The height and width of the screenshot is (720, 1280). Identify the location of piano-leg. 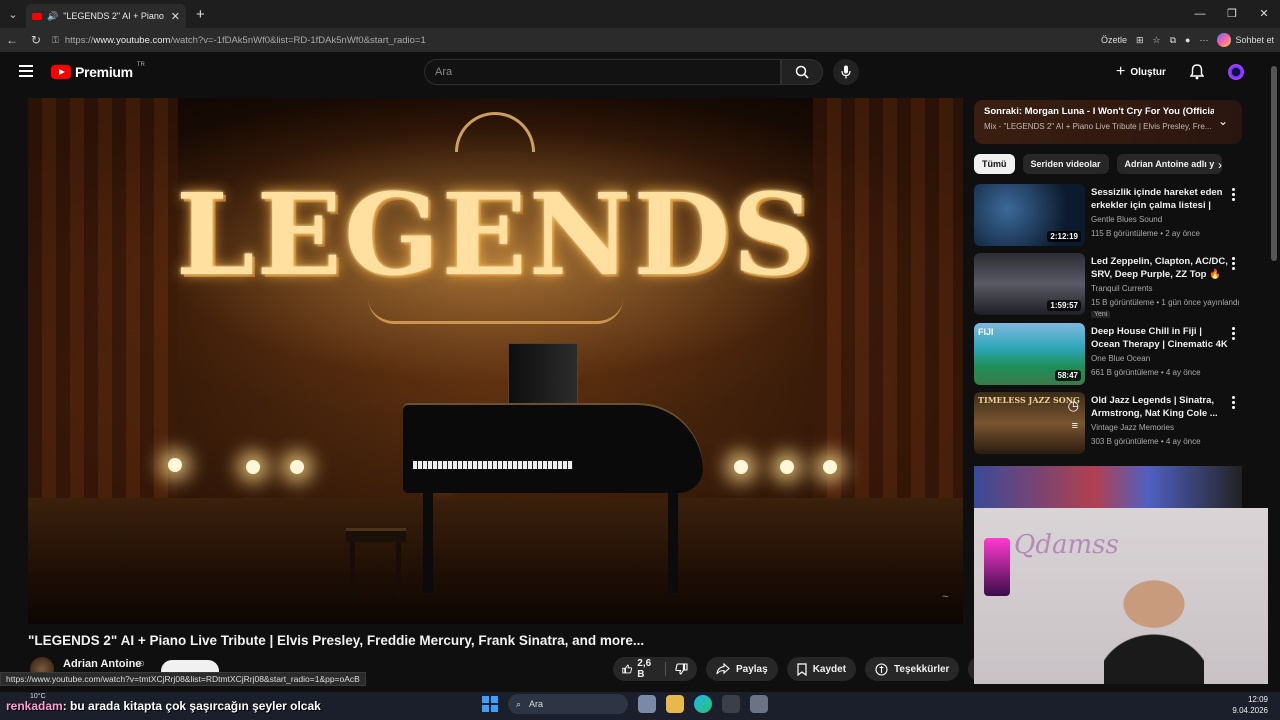
(673, 543).